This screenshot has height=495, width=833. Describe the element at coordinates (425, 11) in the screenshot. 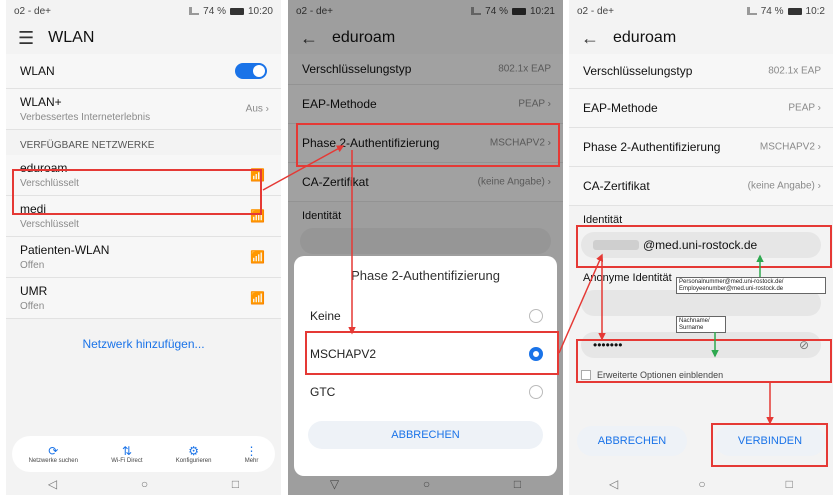

I see `status-bar: o2 - de+ 74 % 10:21` at that location.